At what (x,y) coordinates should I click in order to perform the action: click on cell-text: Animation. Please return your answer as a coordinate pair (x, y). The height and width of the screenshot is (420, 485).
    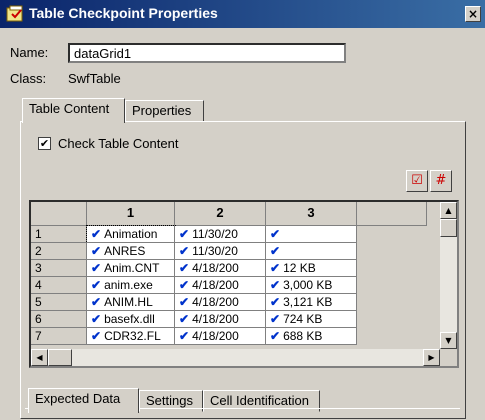
    Looking at the image, I should click on (131, 234).